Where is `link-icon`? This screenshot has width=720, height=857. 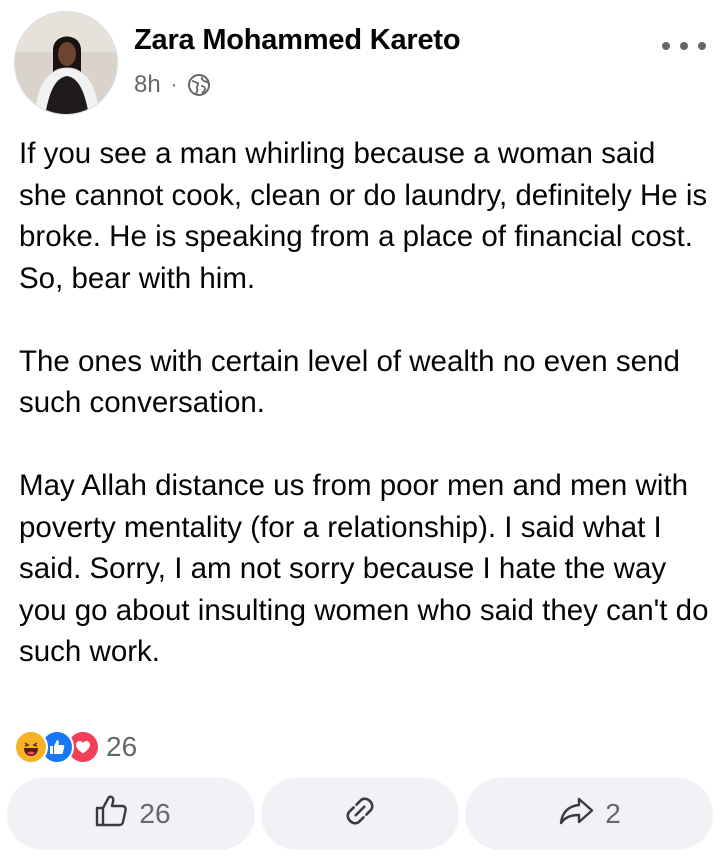
link-icon is located at coordinates (360, 814).